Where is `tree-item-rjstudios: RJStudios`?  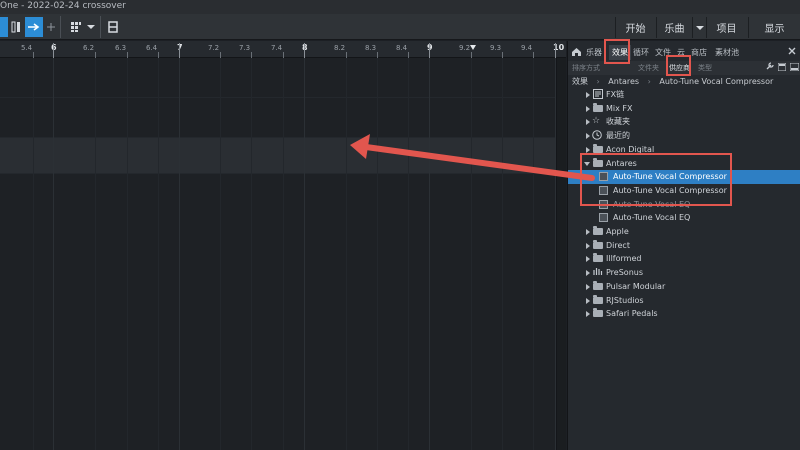 tree-item-rjstudios: RJStudios is located at coordinates (684, 301).